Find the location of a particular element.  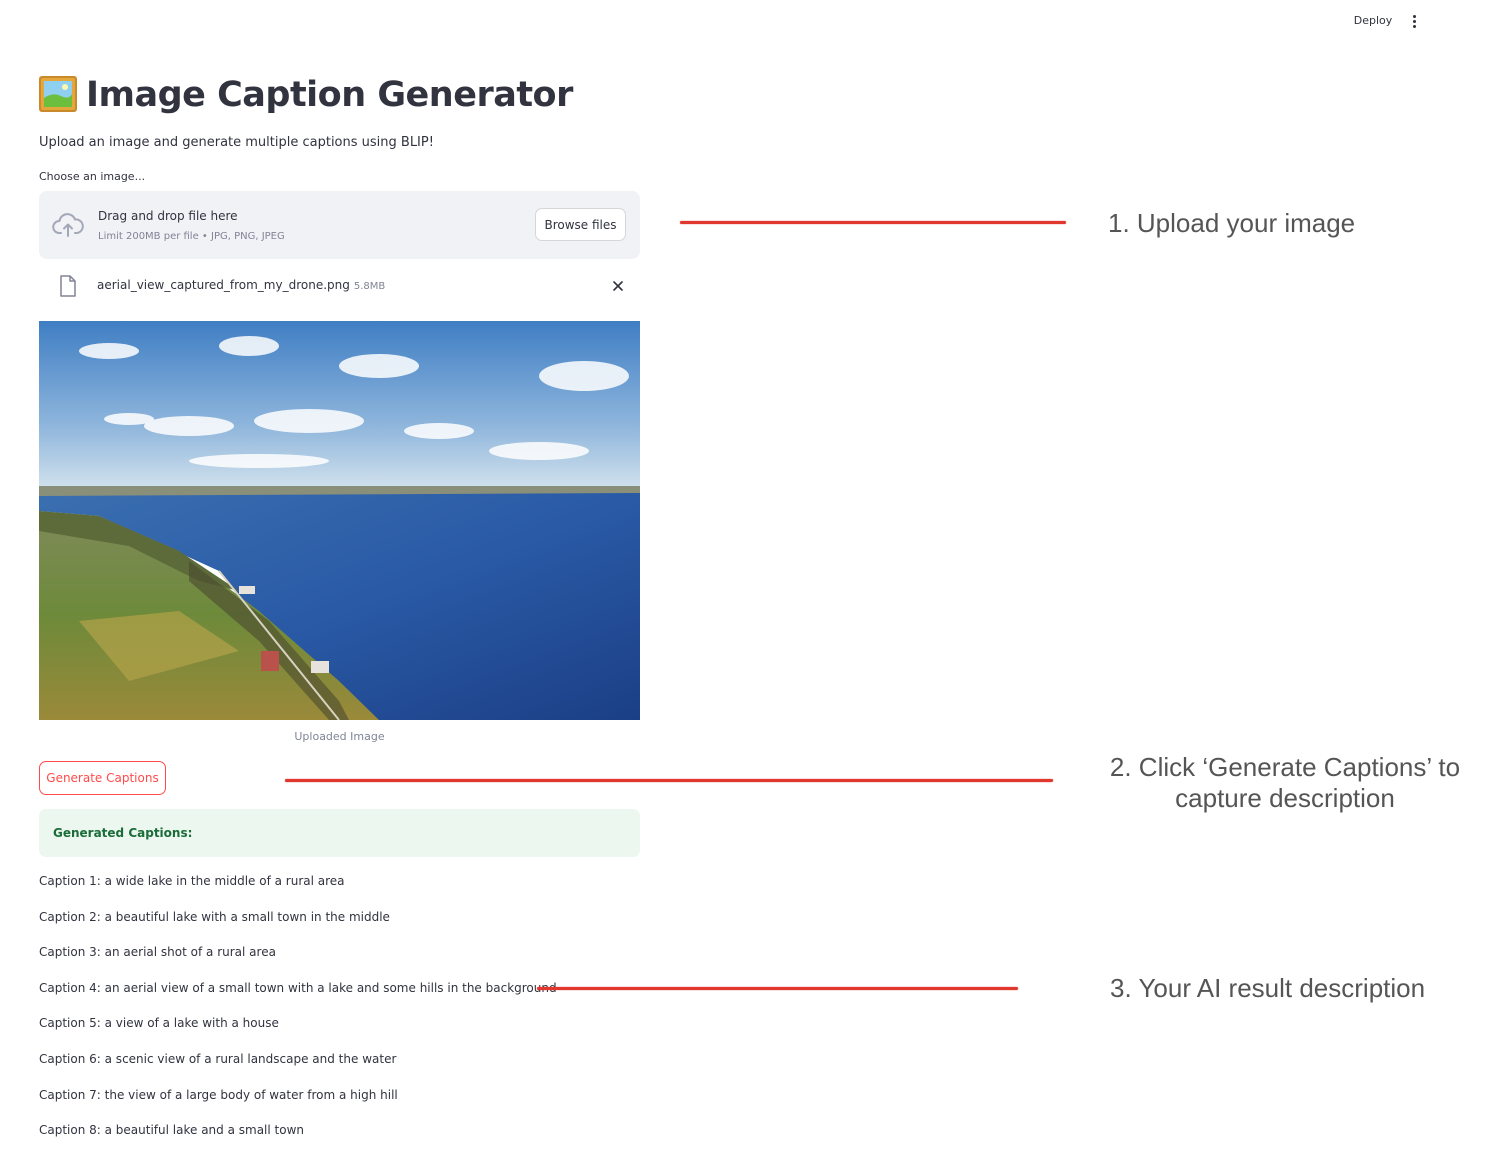

success-alert-text: Generated Captions: is located at coordinates (123, 833).